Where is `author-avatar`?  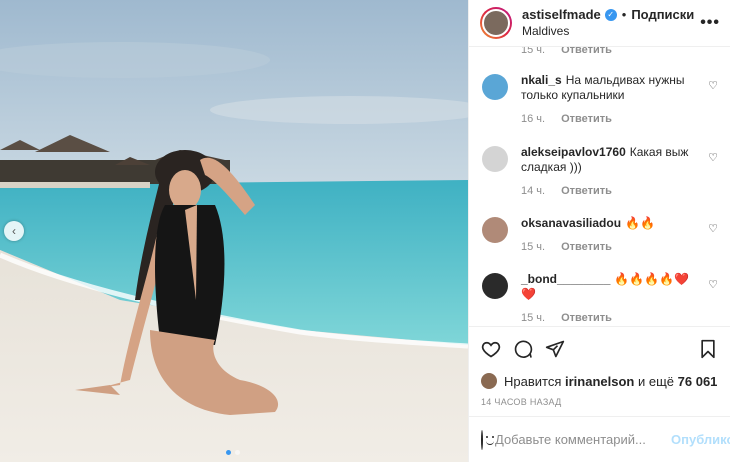
author-avatar is located at coordinates (496, 23).